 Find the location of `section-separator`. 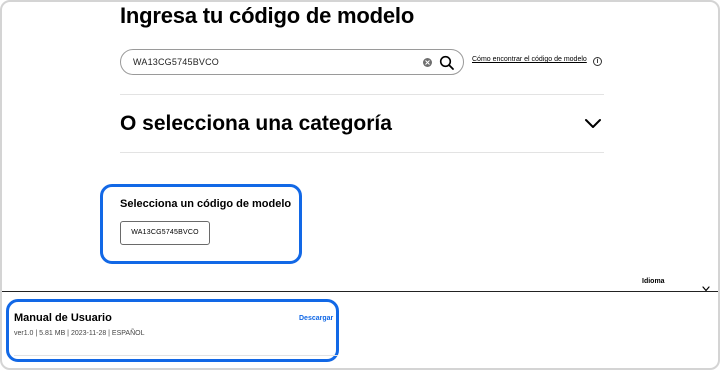

section-separator is located at coordinates (360, 291).